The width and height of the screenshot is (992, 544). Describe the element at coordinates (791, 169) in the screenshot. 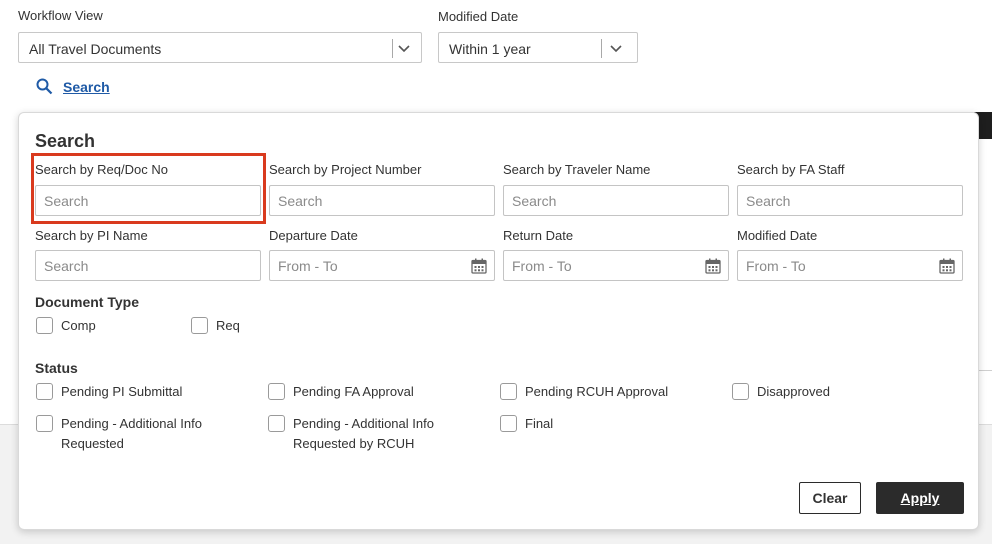

I see `fa-staff-label: Search by FA Staff` at that location.